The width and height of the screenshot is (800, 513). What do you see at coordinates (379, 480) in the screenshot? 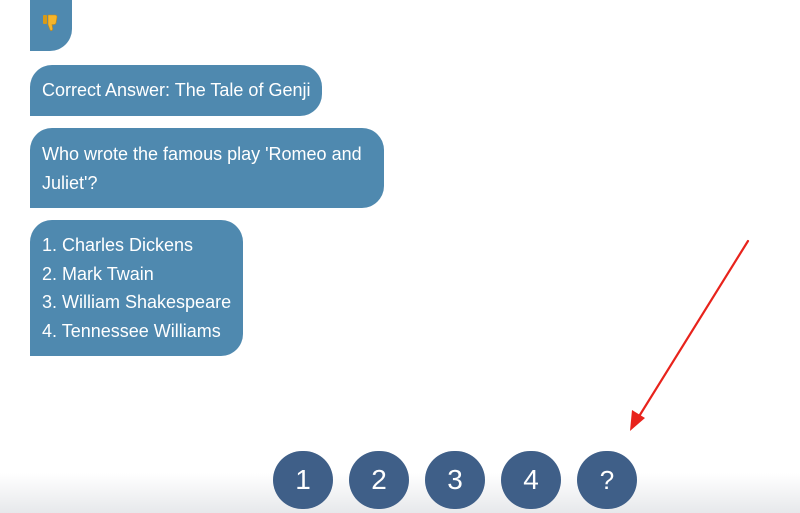
I see `quick-reply-2-button: 2` at bounding box center [379, 480].